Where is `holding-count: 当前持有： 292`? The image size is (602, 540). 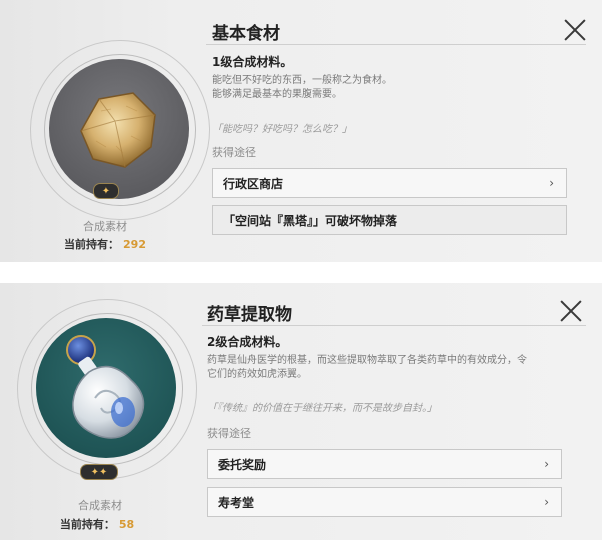
holding-count: 当前持有： 292 is located at coordinates (105, 244).